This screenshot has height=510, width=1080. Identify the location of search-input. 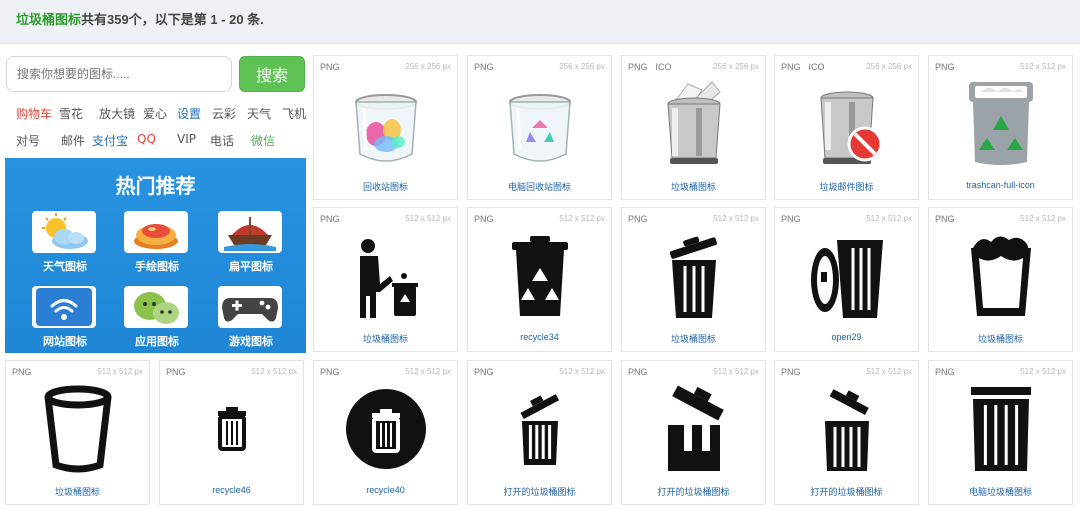
(119, 74).